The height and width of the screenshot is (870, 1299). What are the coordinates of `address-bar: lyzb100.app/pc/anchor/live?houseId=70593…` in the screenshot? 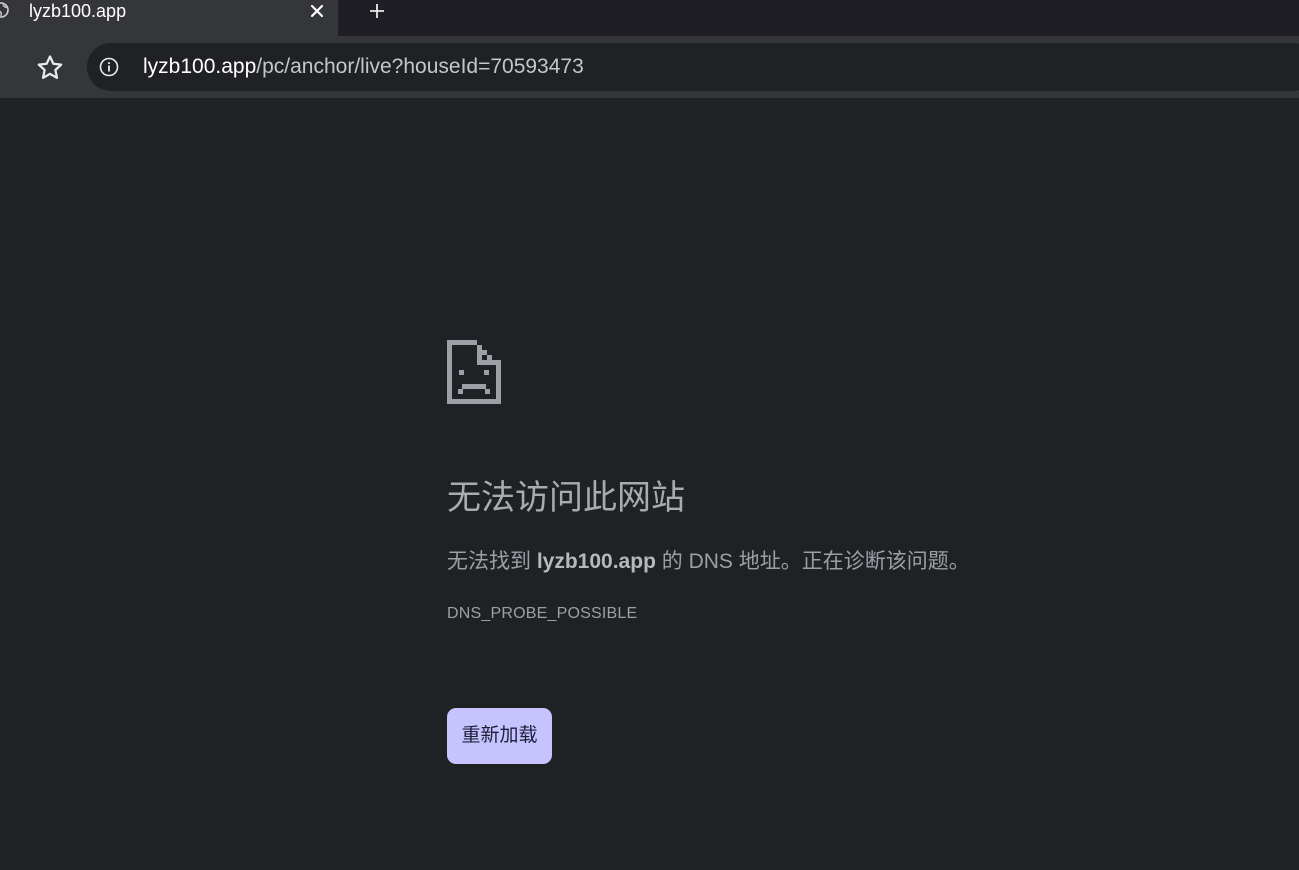 It's located at (693, 67).